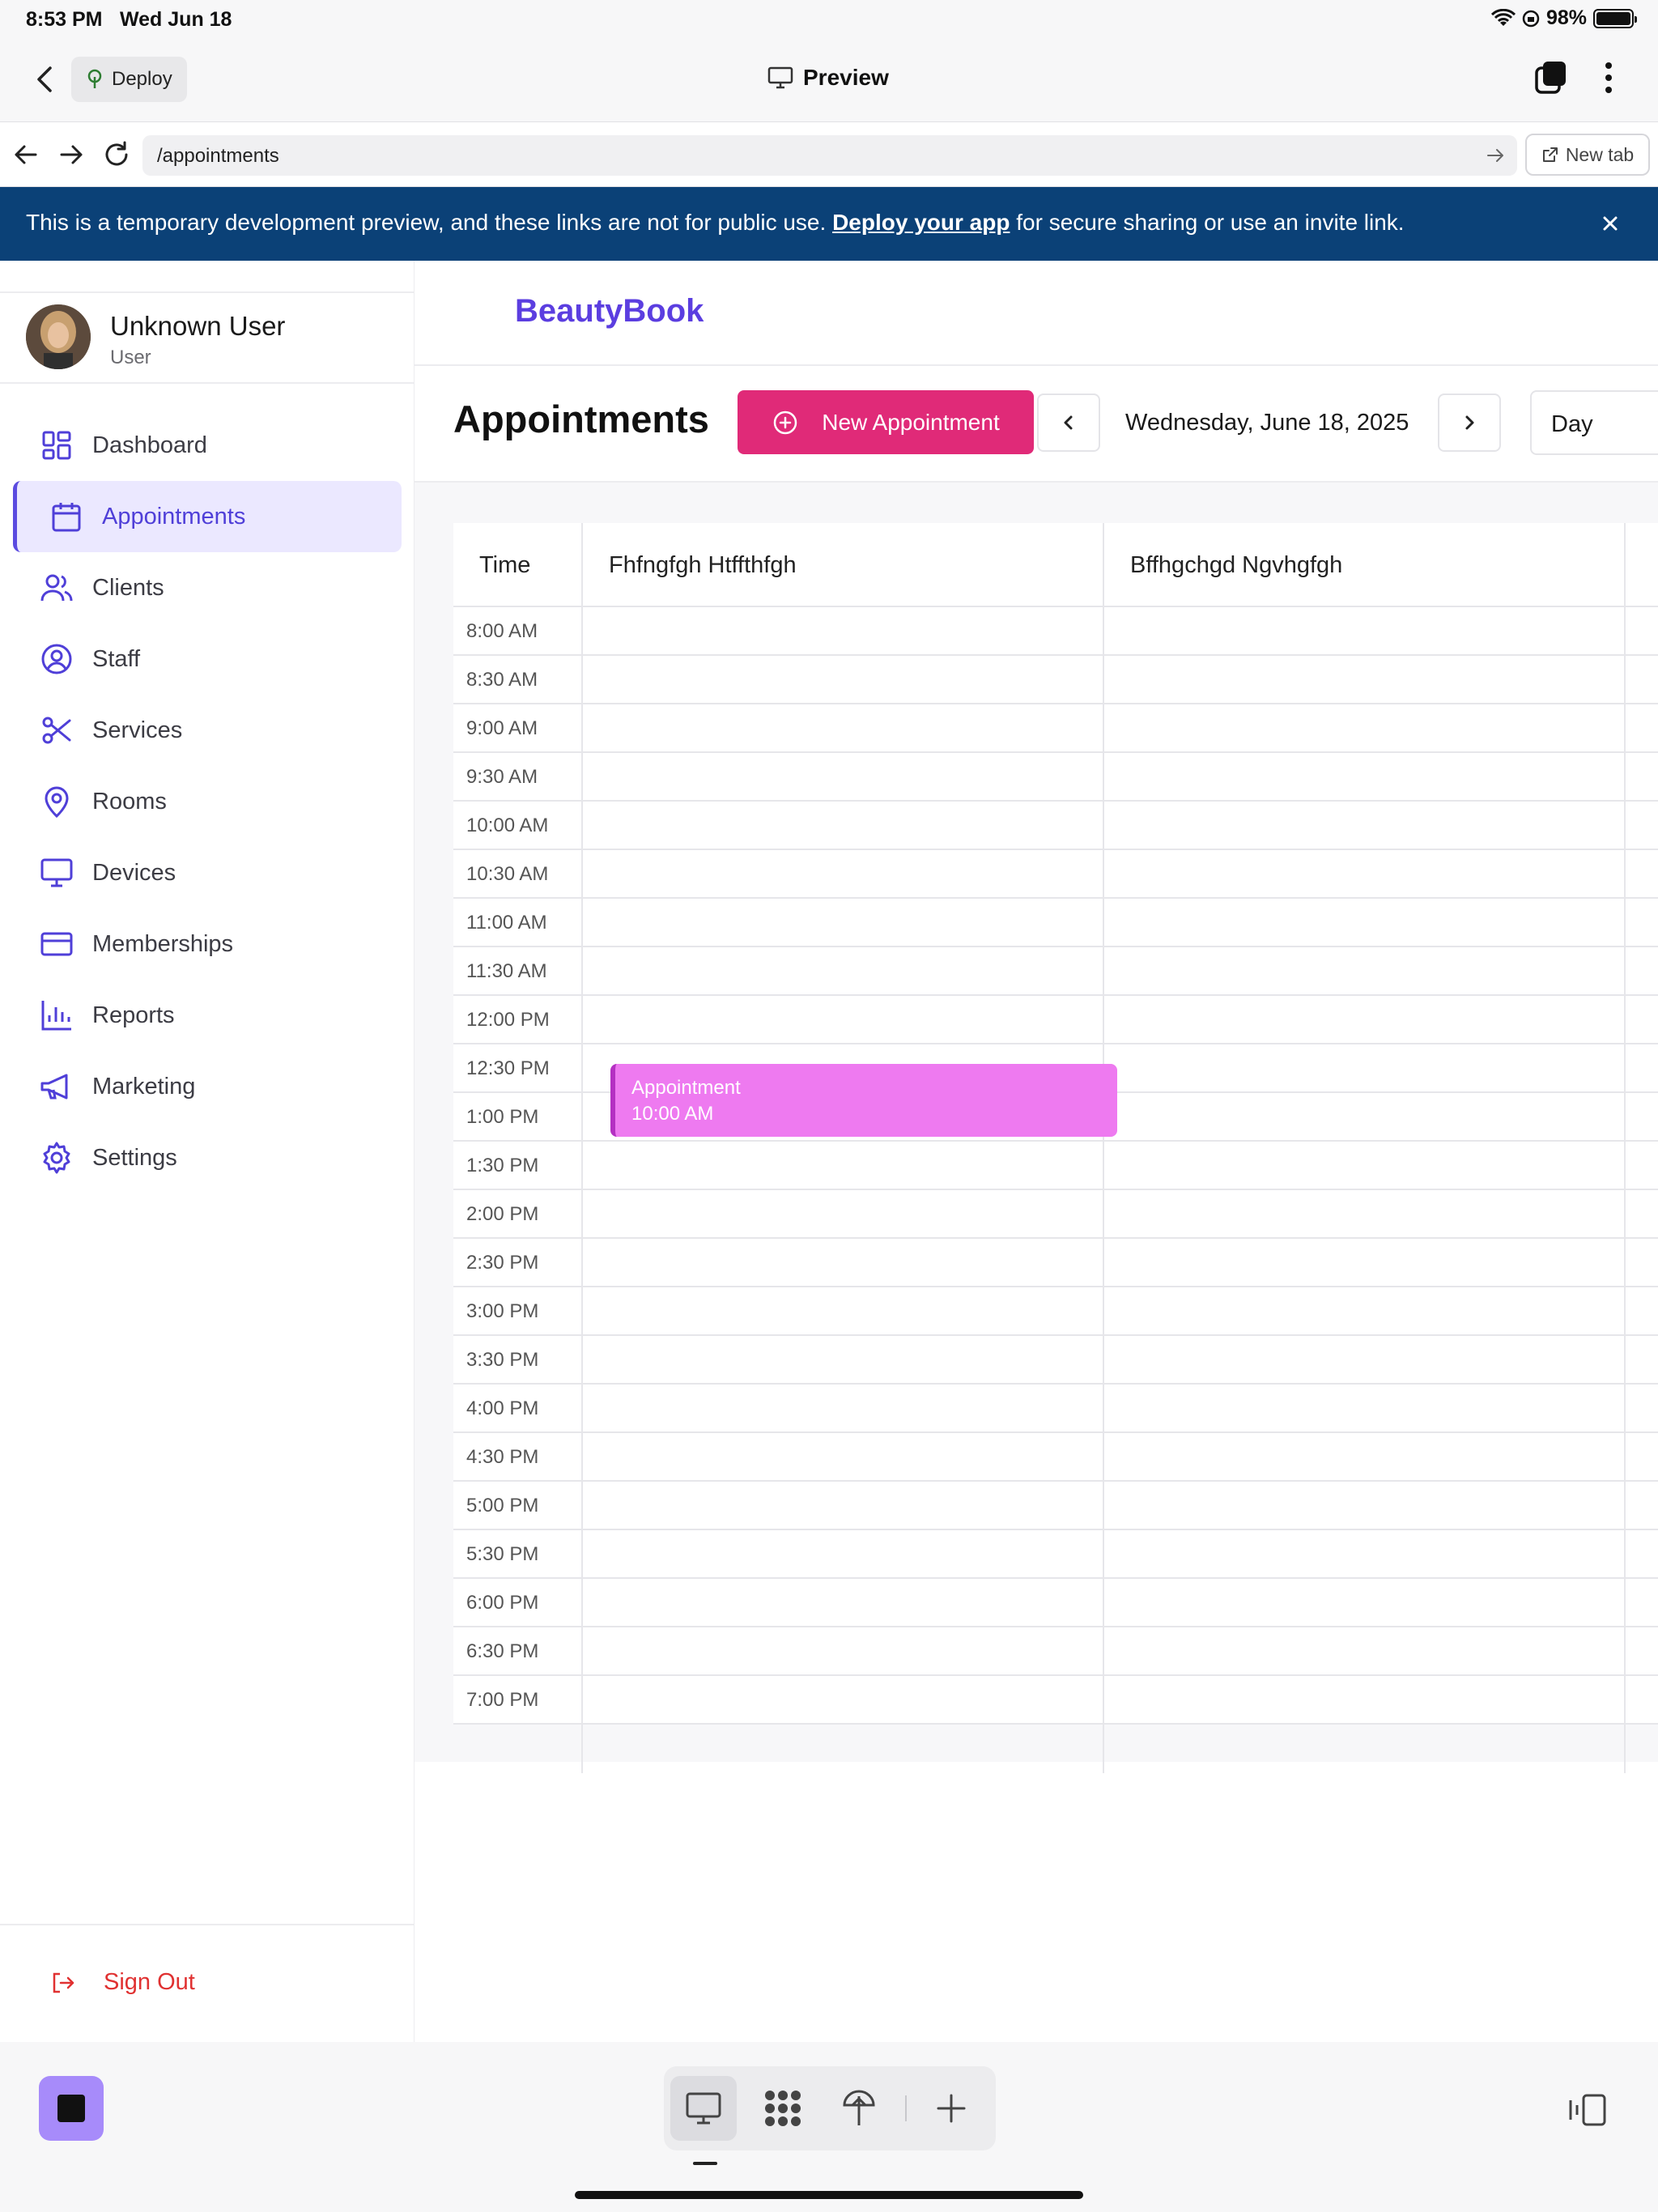 Image resolution: width=1658 pixels, height=2212 pixels. What do you see at coordinates (1055, 826) in the screenshot?
I see `time-slot-row: 10:00 AM` at bounding box center [1055, 826].